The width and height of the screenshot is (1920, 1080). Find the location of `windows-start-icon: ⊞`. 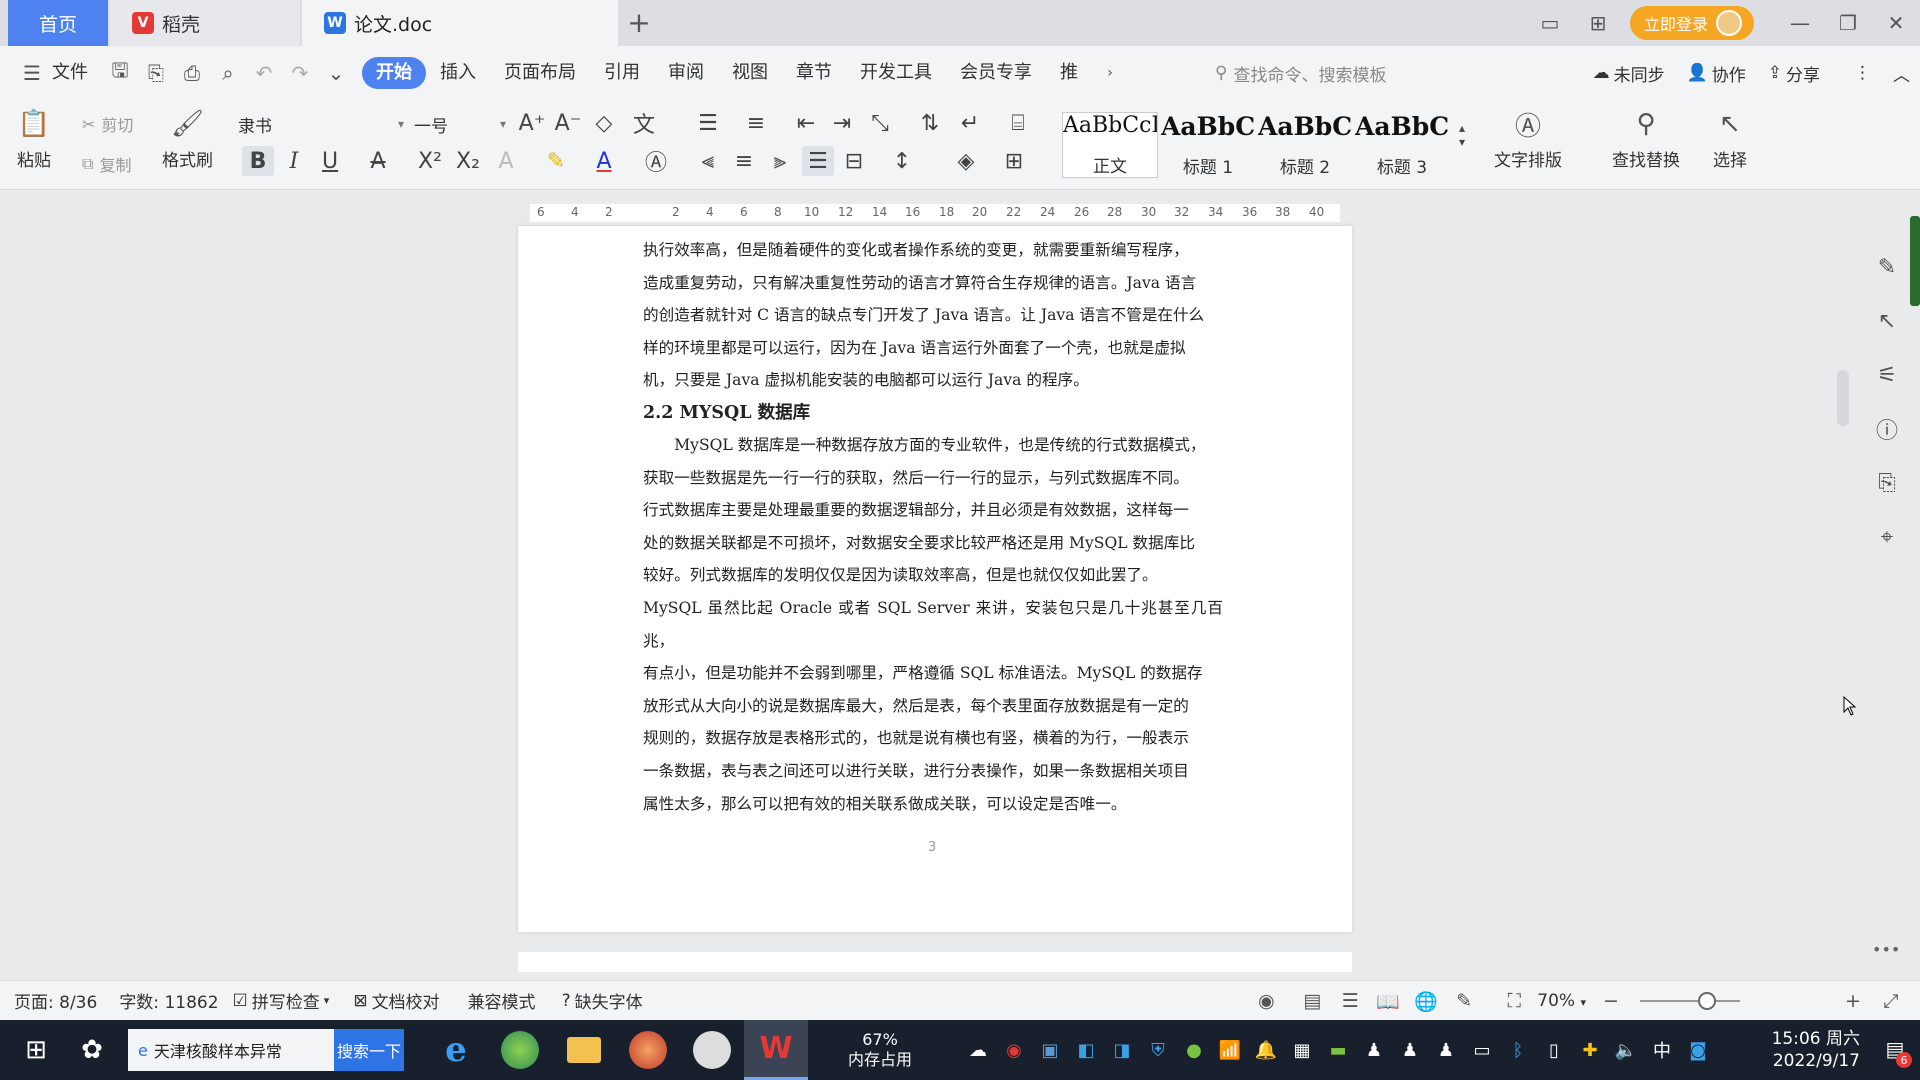

windows-start-icon: ⊞ is located at coordinates (36, 1050).